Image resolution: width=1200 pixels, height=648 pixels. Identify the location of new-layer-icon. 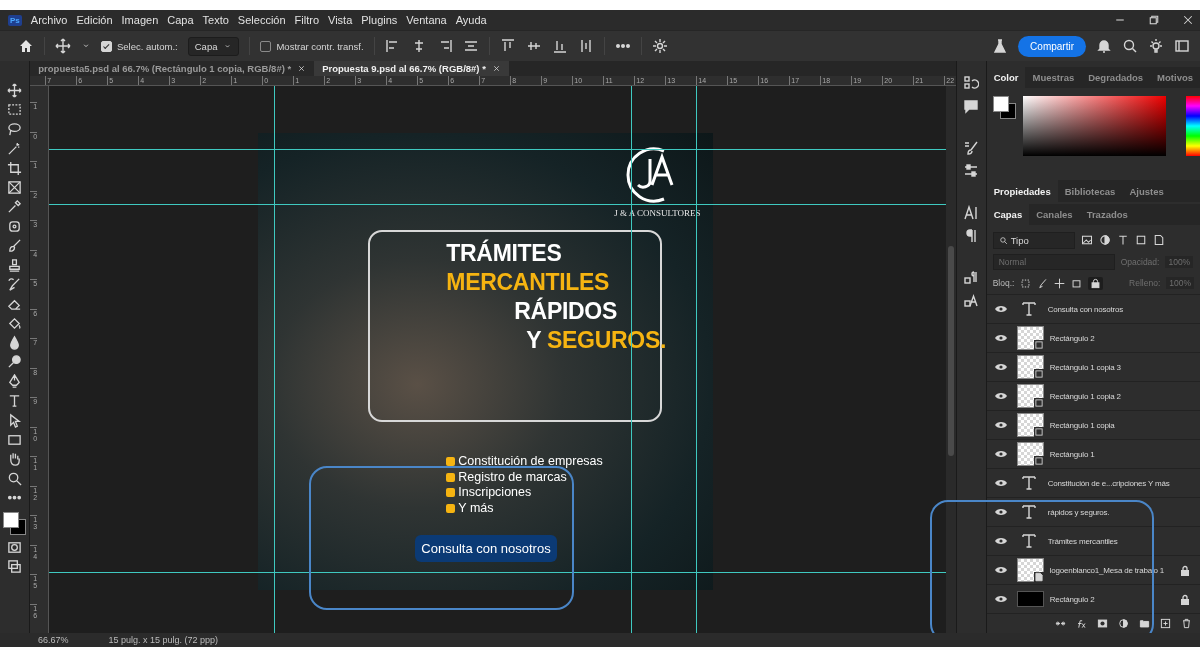
(1165, 624).